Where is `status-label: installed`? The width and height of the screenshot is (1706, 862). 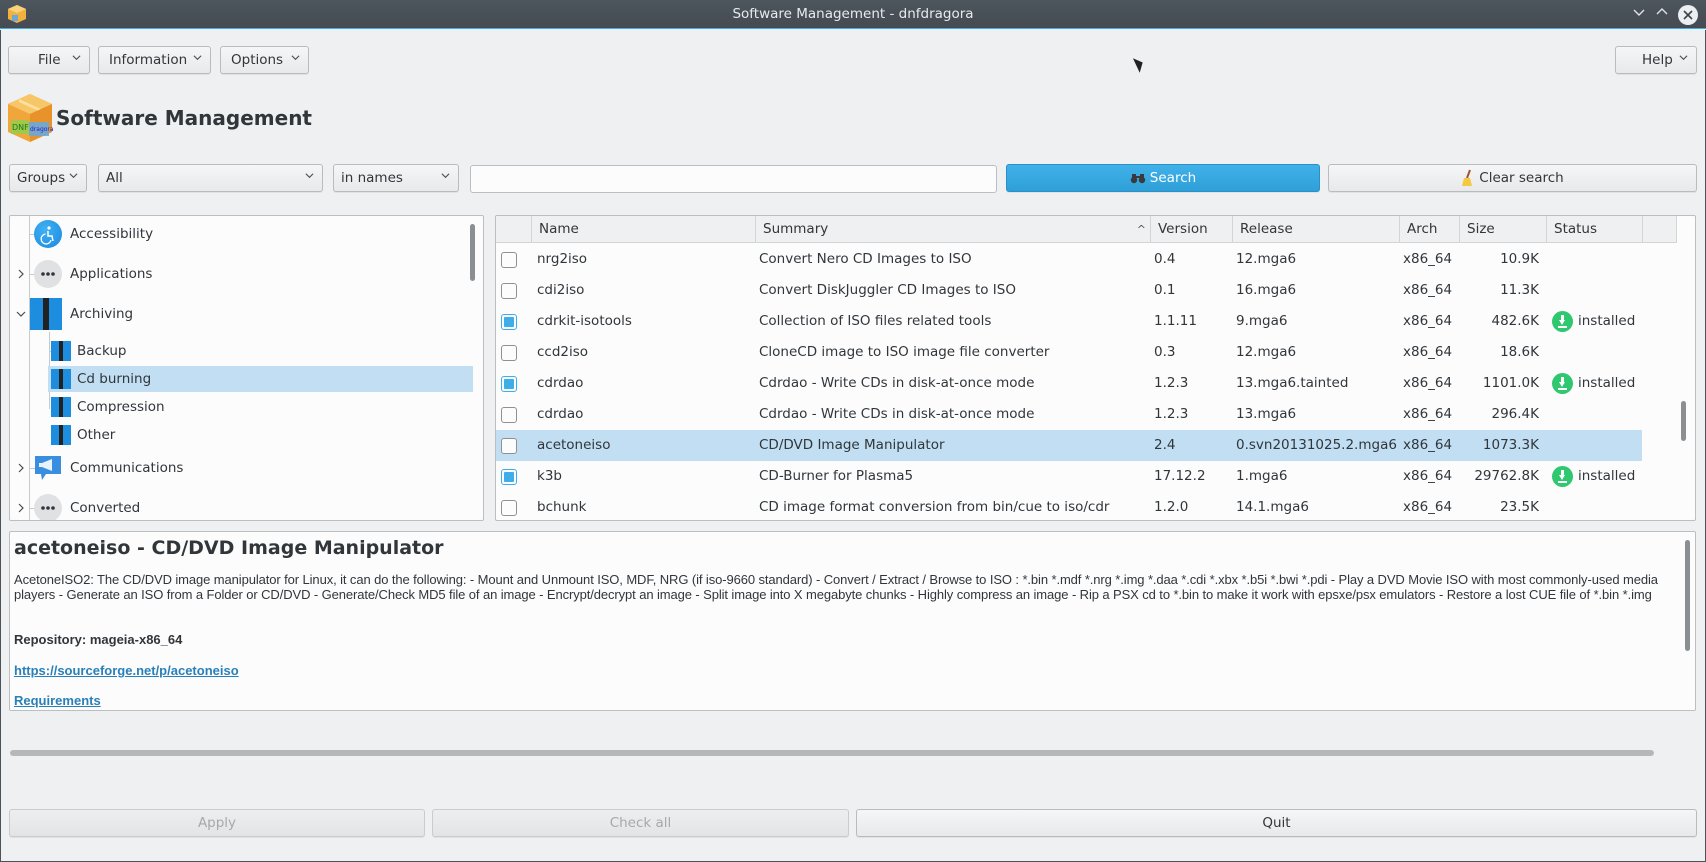
status-label: installed is located at coordinates (1607, 383).